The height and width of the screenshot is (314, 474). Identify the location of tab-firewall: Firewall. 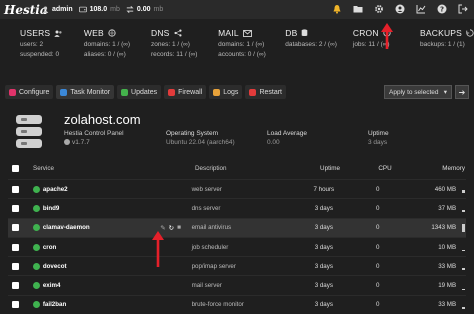
(185, 92).